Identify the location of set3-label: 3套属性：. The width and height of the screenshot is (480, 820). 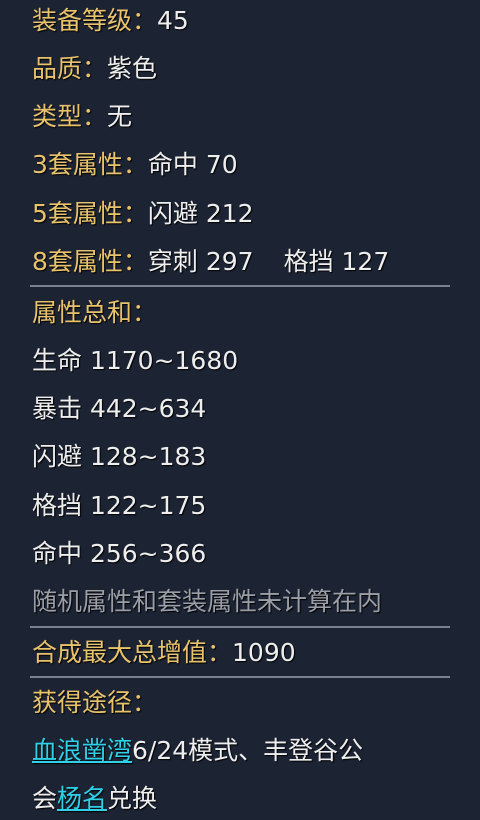
(90, 164).